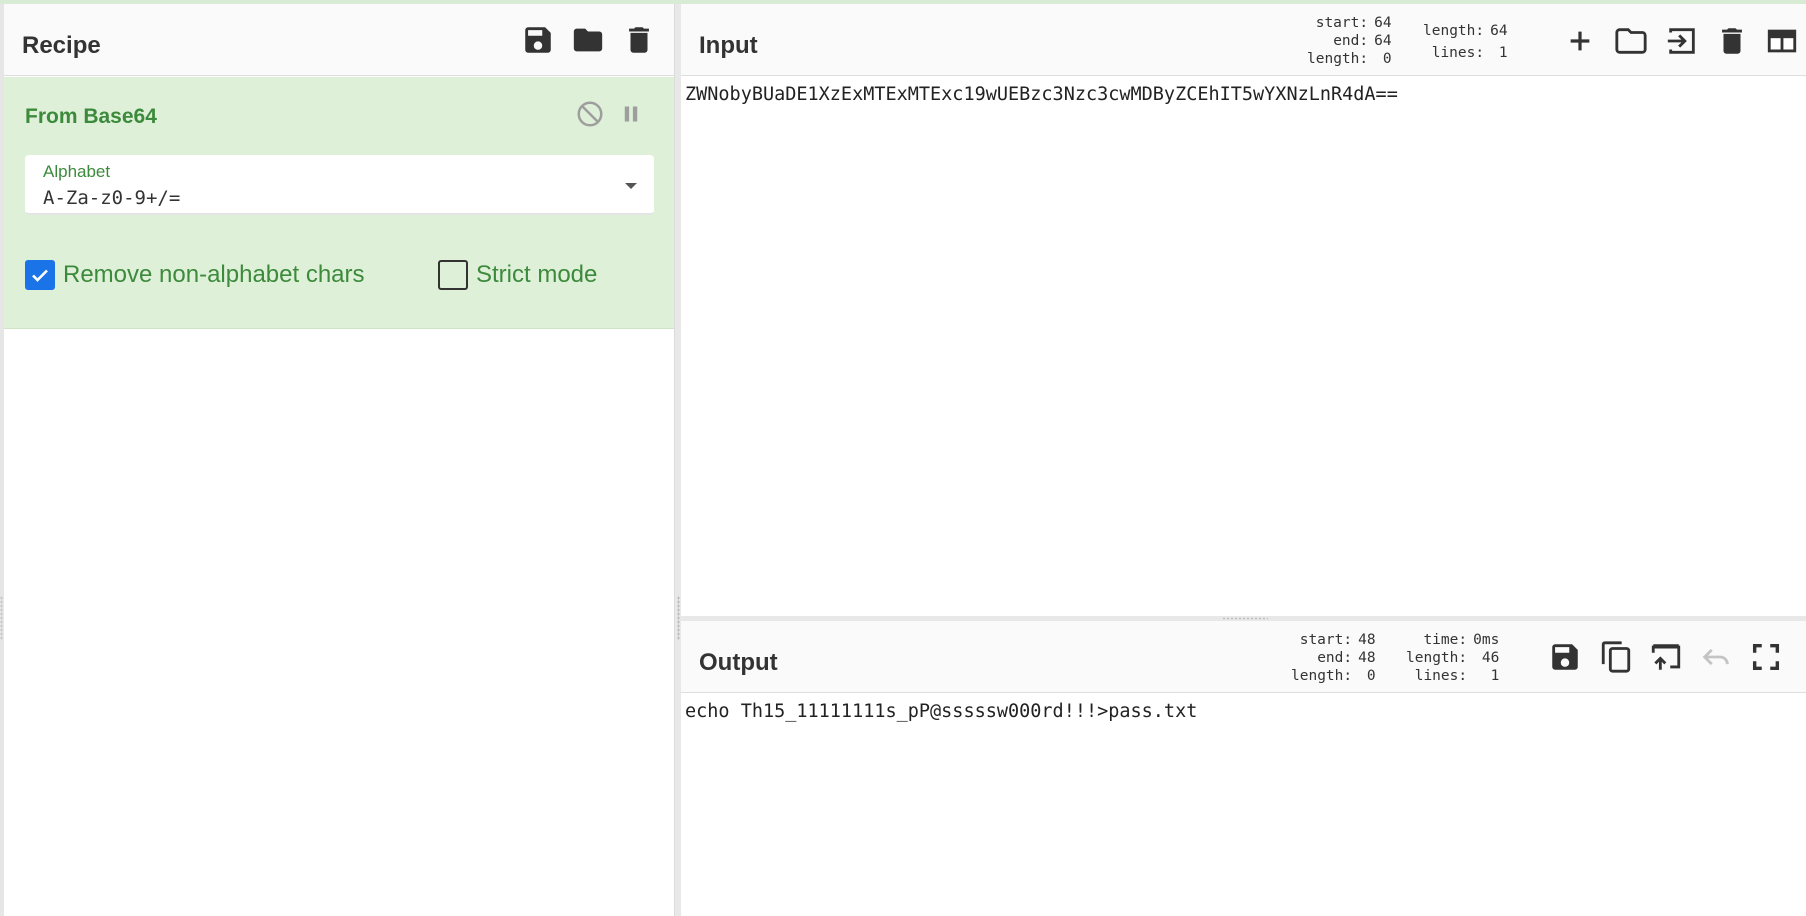 The height and width of the screenshot is (916, 1806). Describe the element at coordinates (91, 116) in the screenshot. I see `operation-title: From Base64` at that location.